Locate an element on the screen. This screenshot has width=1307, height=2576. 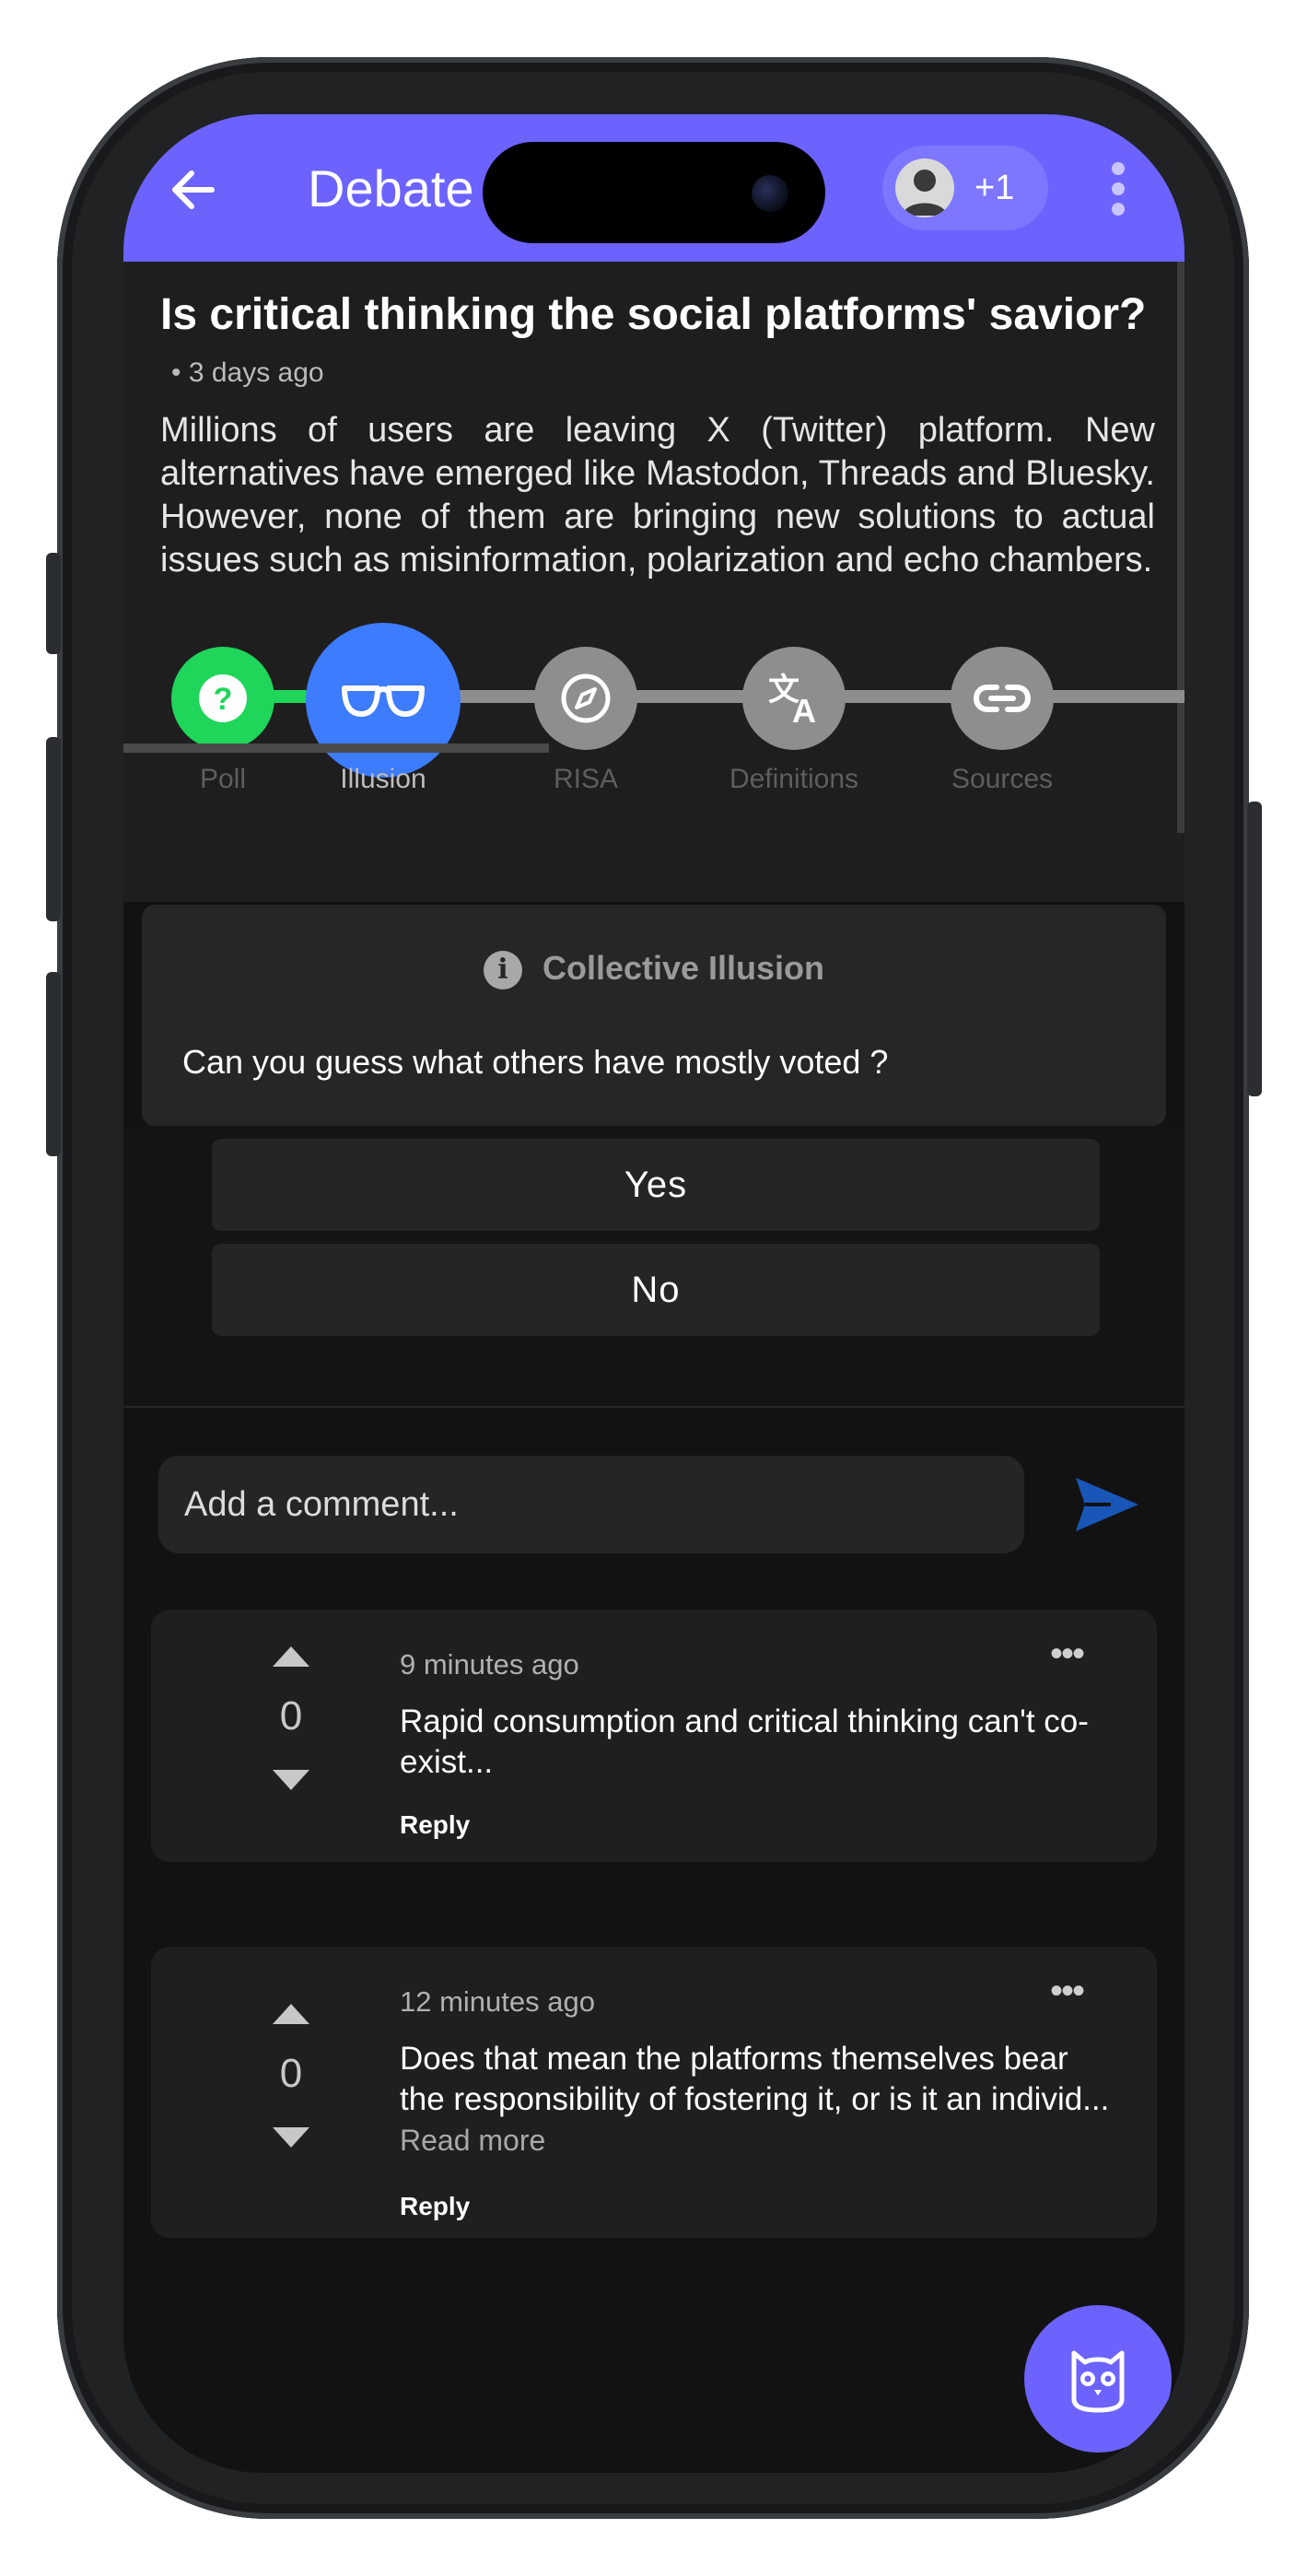
link-icon is located at coordinates (1003, 698).